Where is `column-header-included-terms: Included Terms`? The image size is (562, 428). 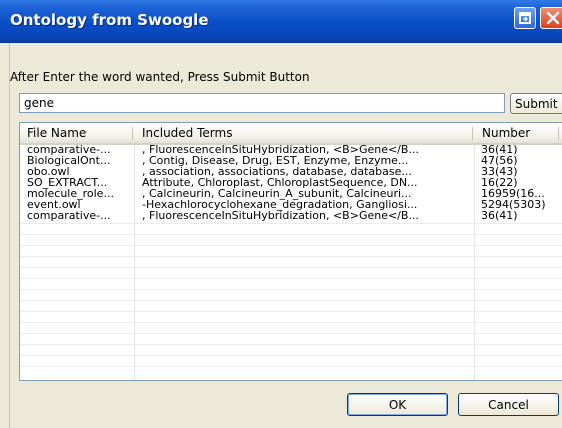
column-header-included-terms: Included Terms is located at coordinates (305, 133).